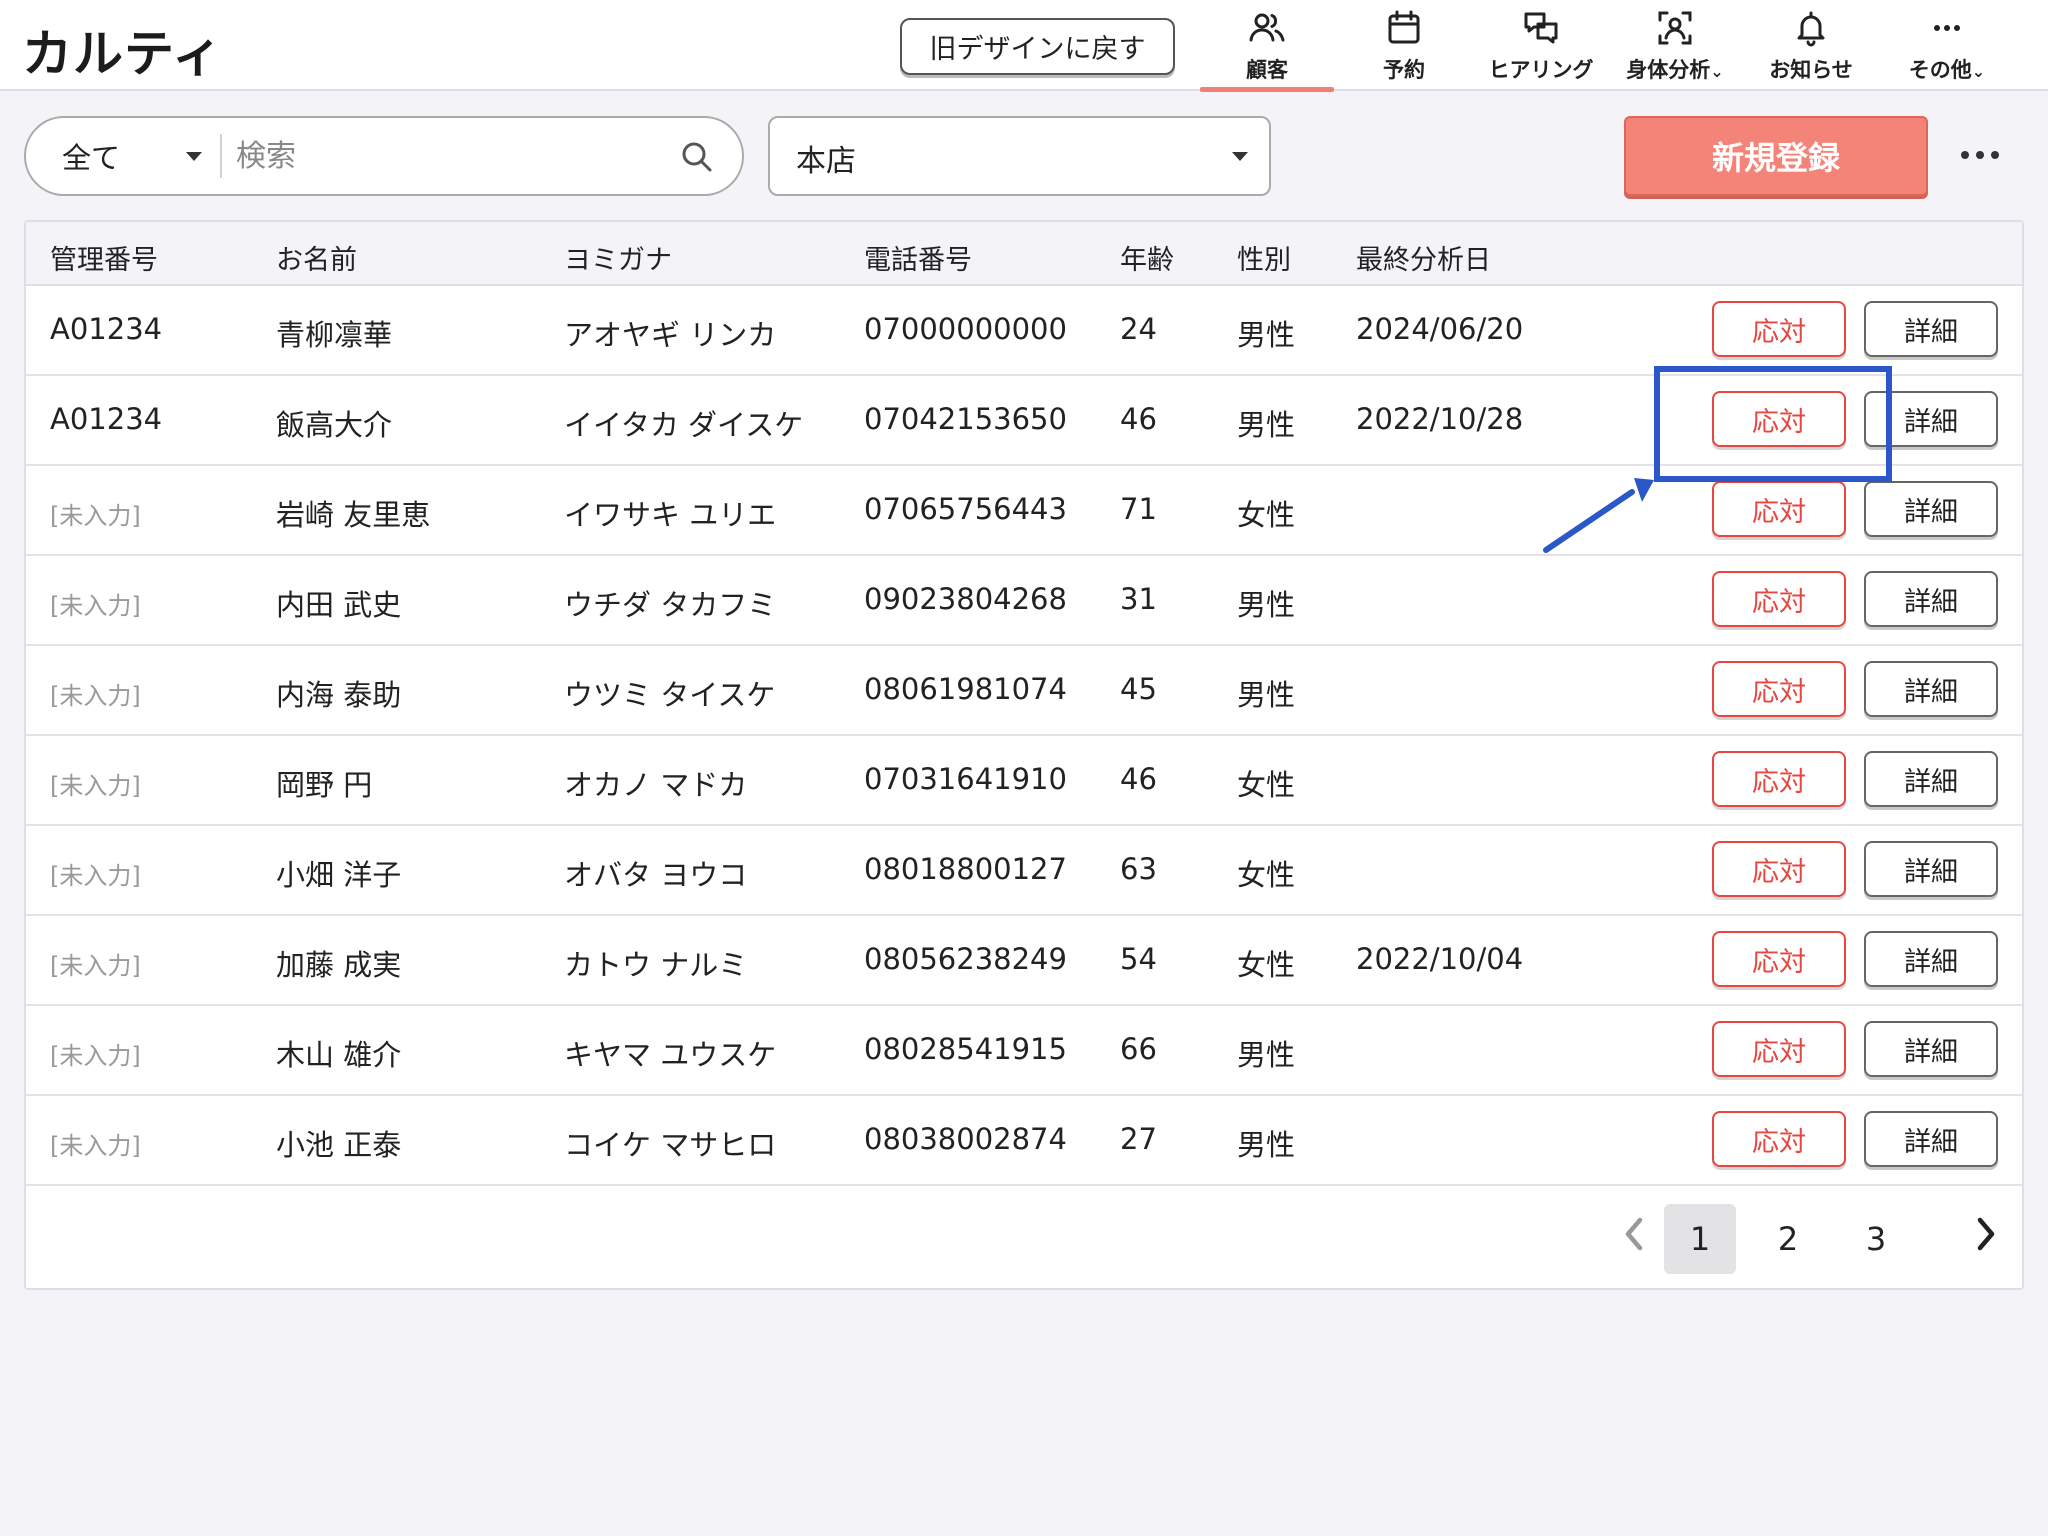  I want to click on column-header-gender: 性別, so click(1264, 260).